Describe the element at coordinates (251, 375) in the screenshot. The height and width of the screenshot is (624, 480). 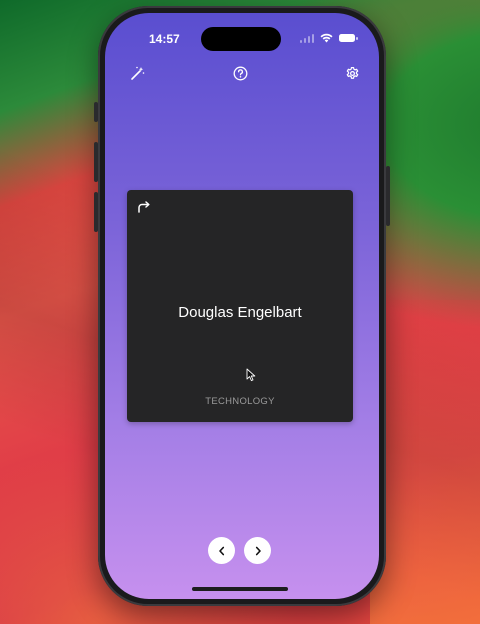
I see `mouse-pointer-icon` at that location.